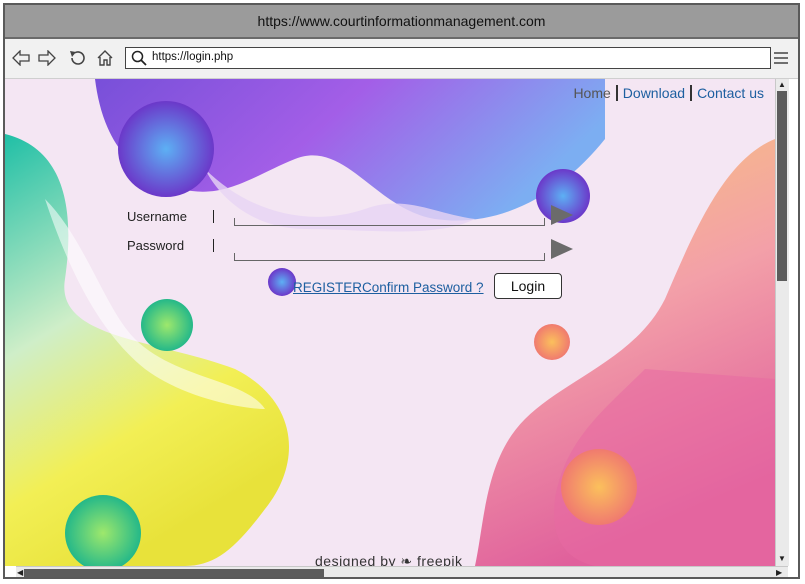 The height and width of the screenshot is (584, 805). What do you see at coordinates (77, 58) in the screenshot?
I see `reload-icon` at bounding box center [77, 58].